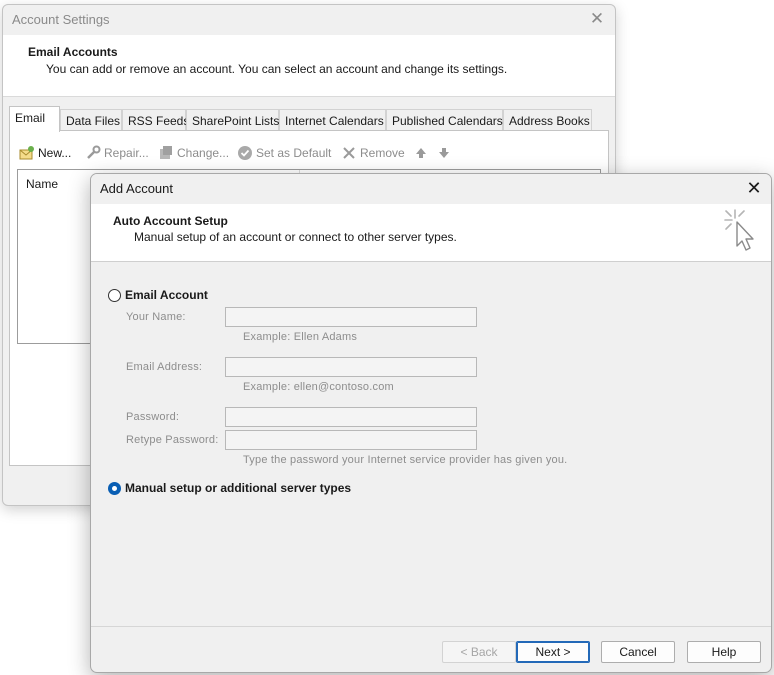  What do you see at coordinates (172, 440) in the screenshot?
I see `retype-password-label: Retype Password:` at bounding box center [172, 440].